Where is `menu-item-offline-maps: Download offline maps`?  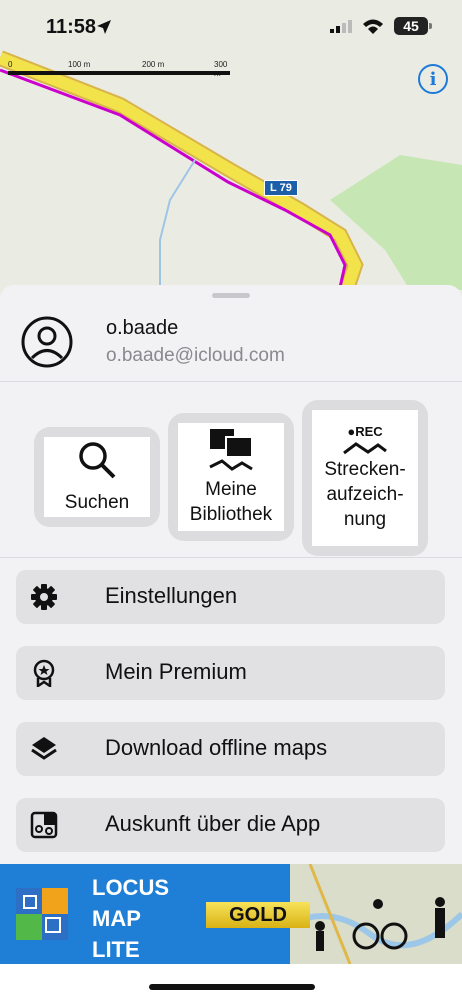 menu-item-offline-maps: Download offline maps is located at coordinates (230, 749).